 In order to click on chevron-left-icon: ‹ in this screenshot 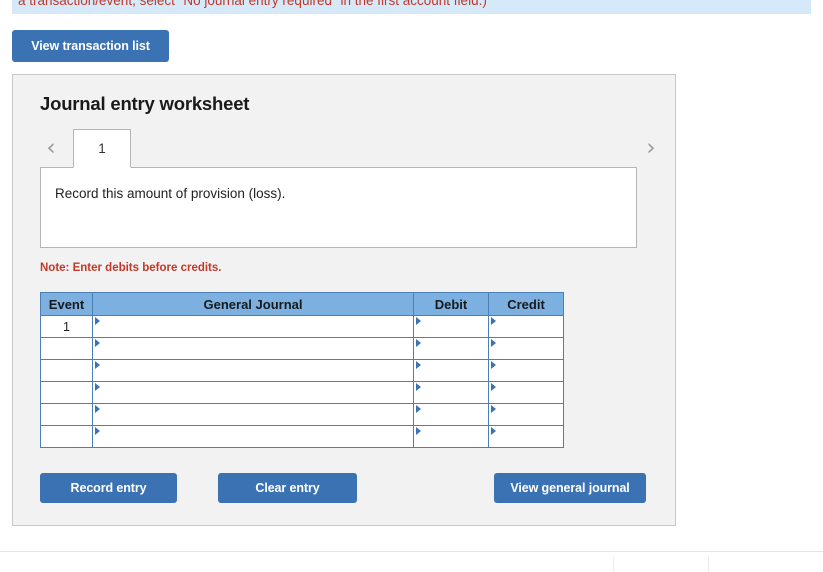, I will do `click(51, 148)`.